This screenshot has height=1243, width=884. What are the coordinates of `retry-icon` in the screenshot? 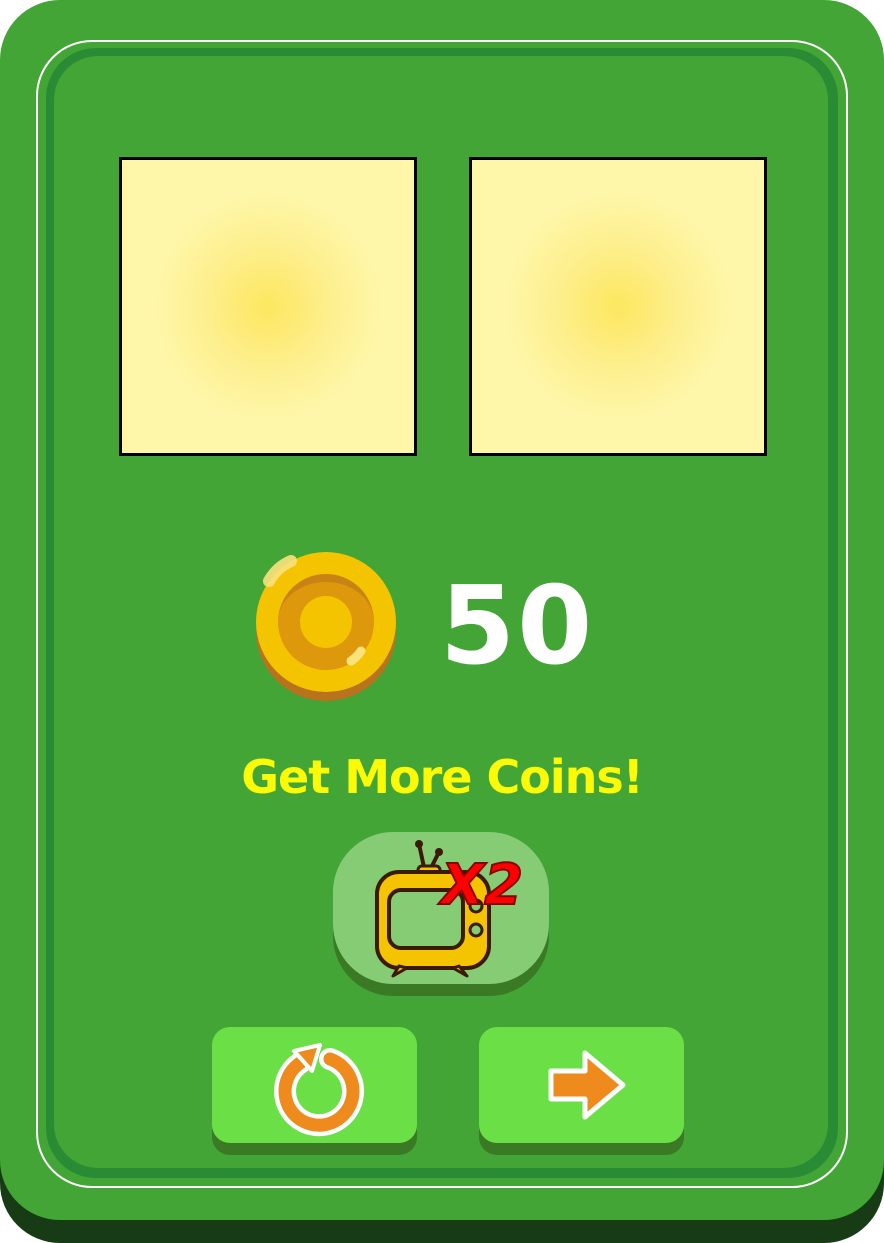 It's located at (319, 1090).